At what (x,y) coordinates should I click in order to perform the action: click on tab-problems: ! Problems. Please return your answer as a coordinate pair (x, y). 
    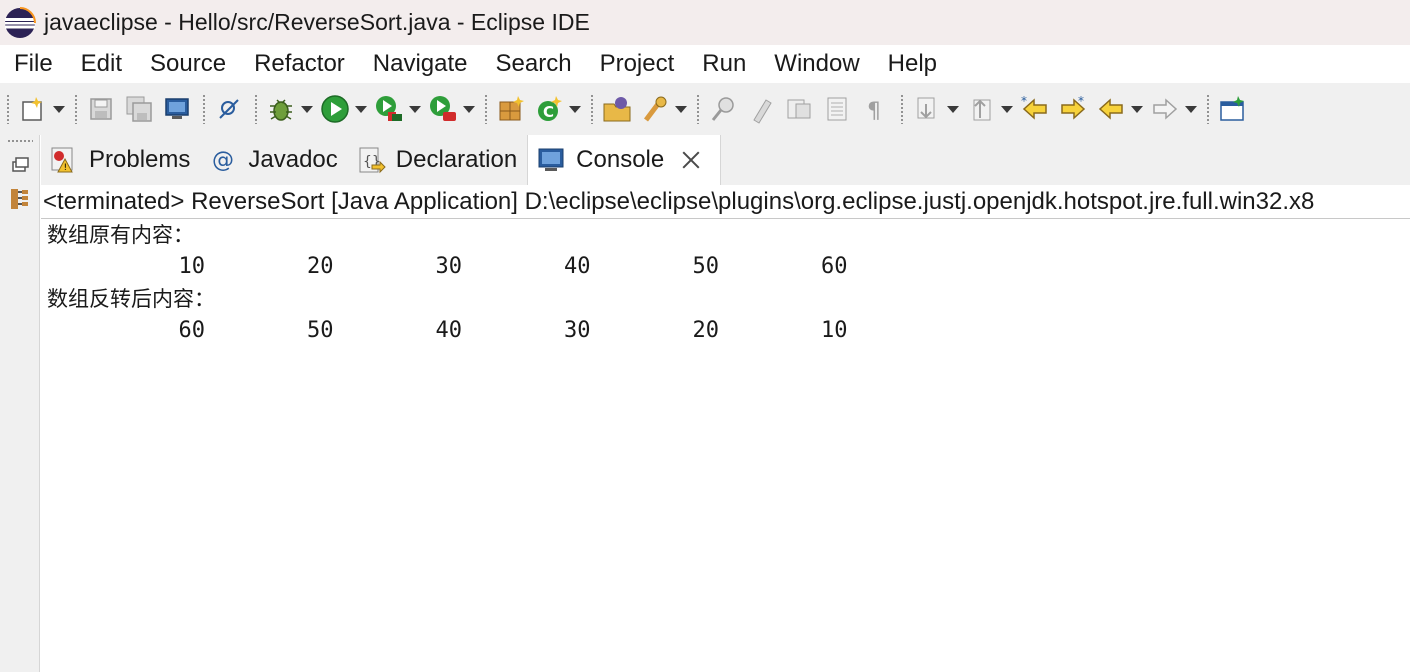
    Looking at the image, I should click on (120, 160).